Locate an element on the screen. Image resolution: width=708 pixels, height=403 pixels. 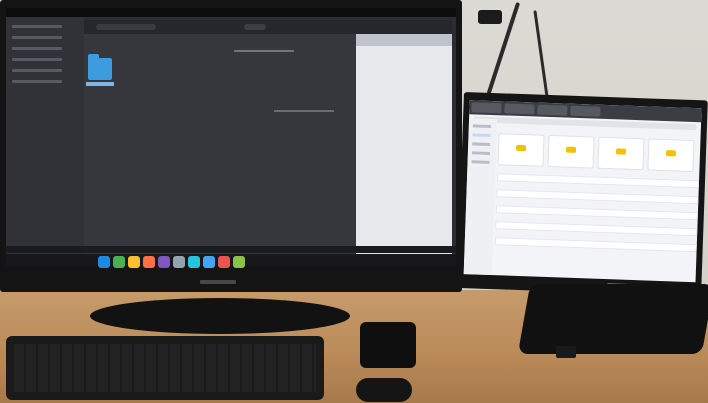
drive-sidebar is located at coordinates (480, 197).